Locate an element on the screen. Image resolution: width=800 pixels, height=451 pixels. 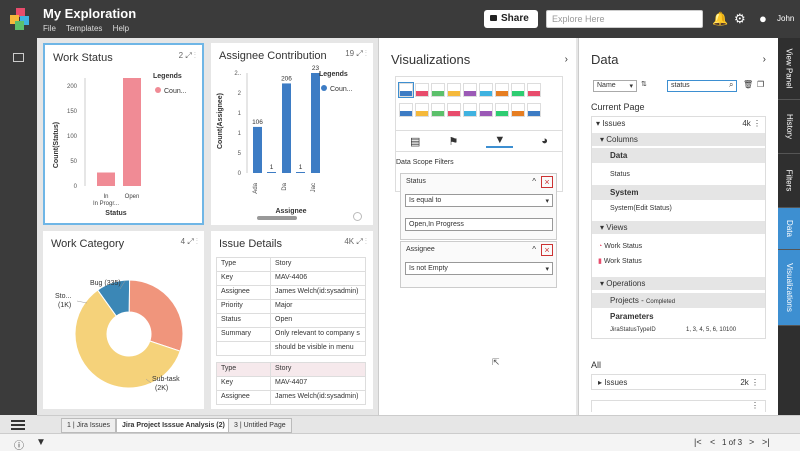
copy-icon: ❐ is located at coordinates (760, 84).